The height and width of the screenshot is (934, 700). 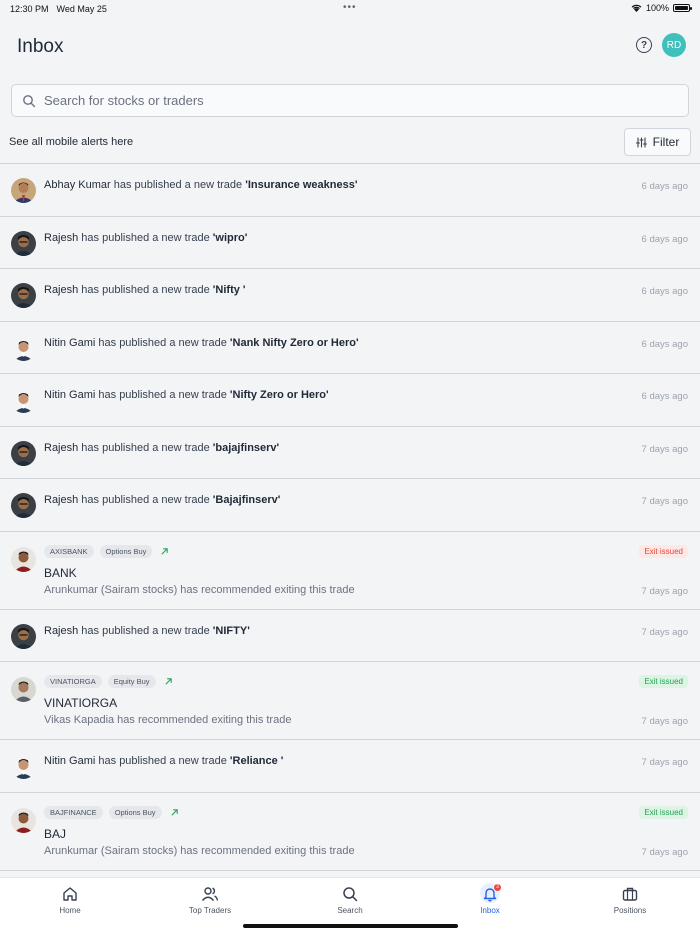 I want to click on trade-type-chip: Equity Buy, so click(x=131, y=681).